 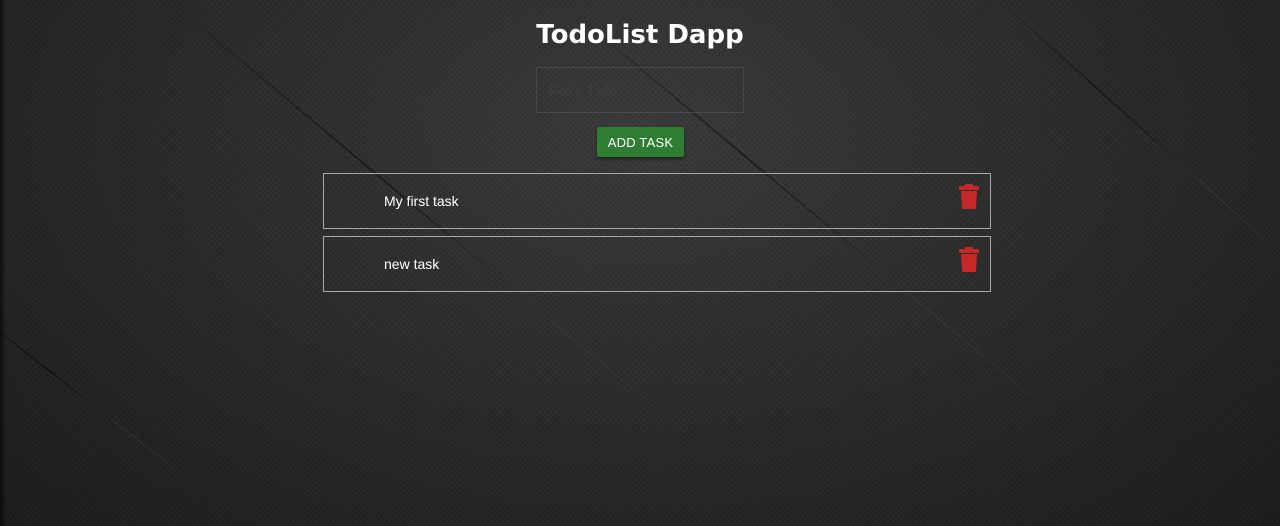 I want to click on task-label: new task, so click(x=412, y=264).